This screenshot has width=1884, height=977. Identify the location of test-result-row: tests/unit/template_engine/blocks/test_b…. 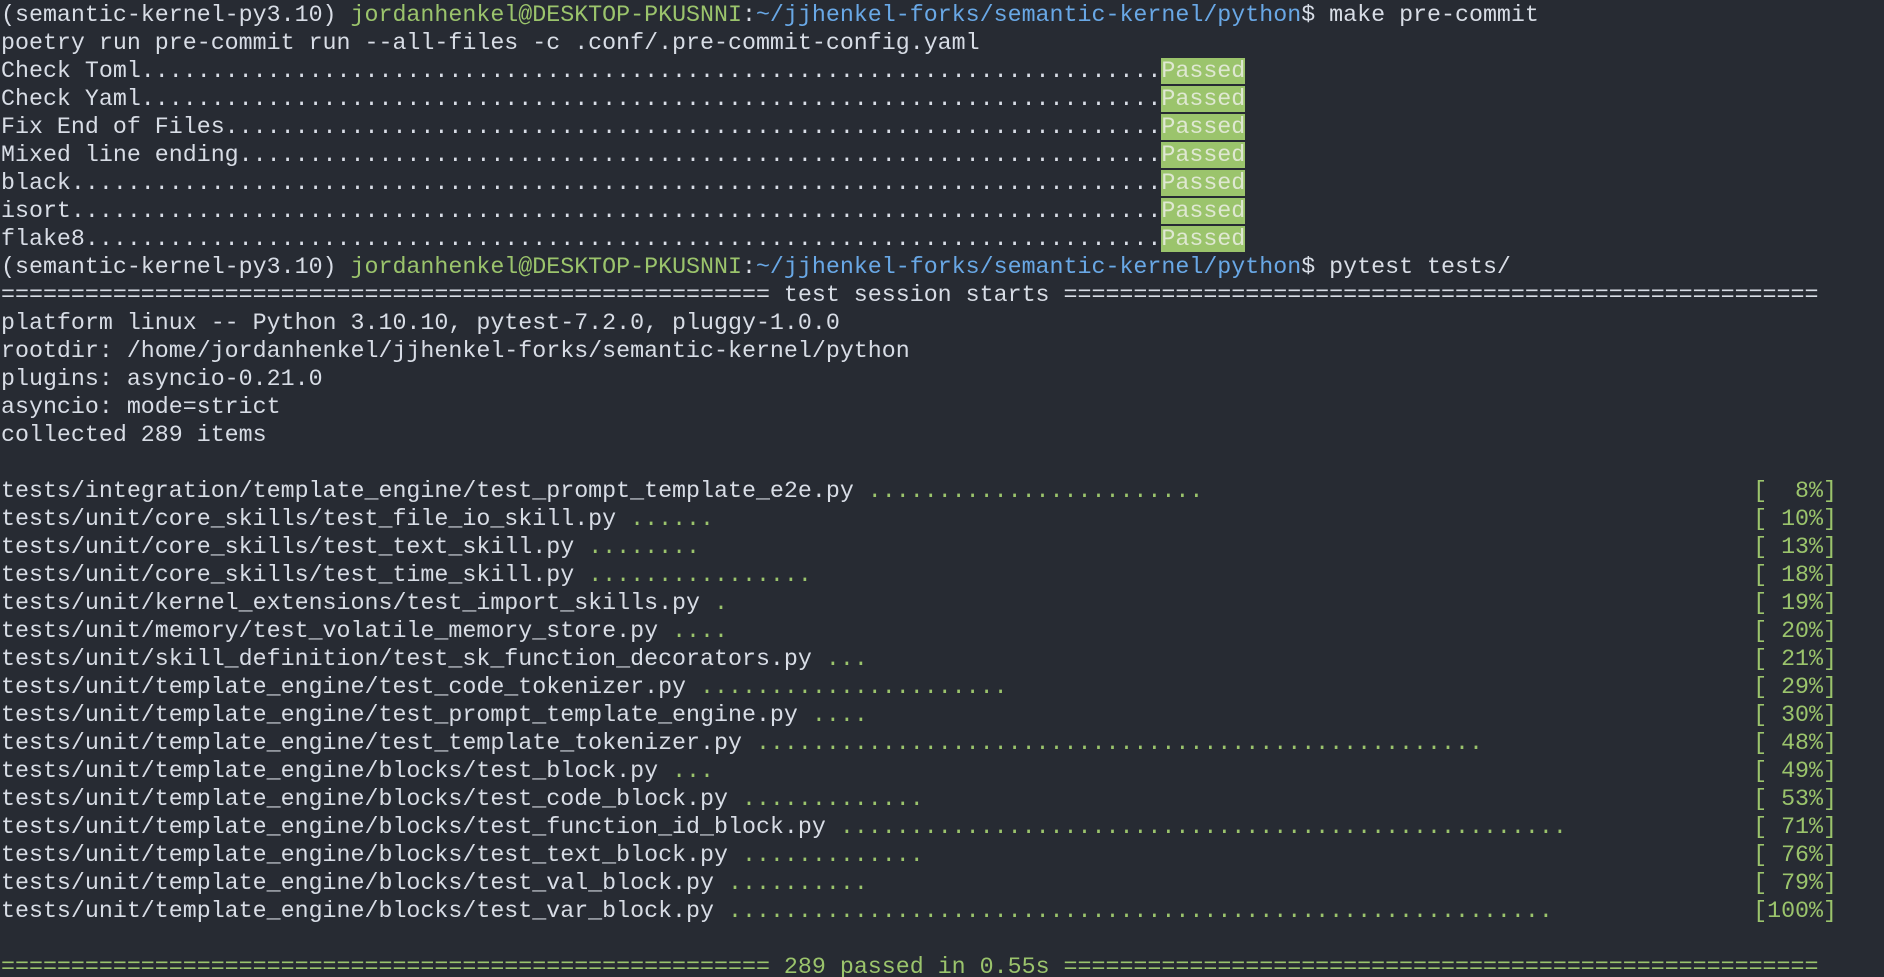
(931, 771).